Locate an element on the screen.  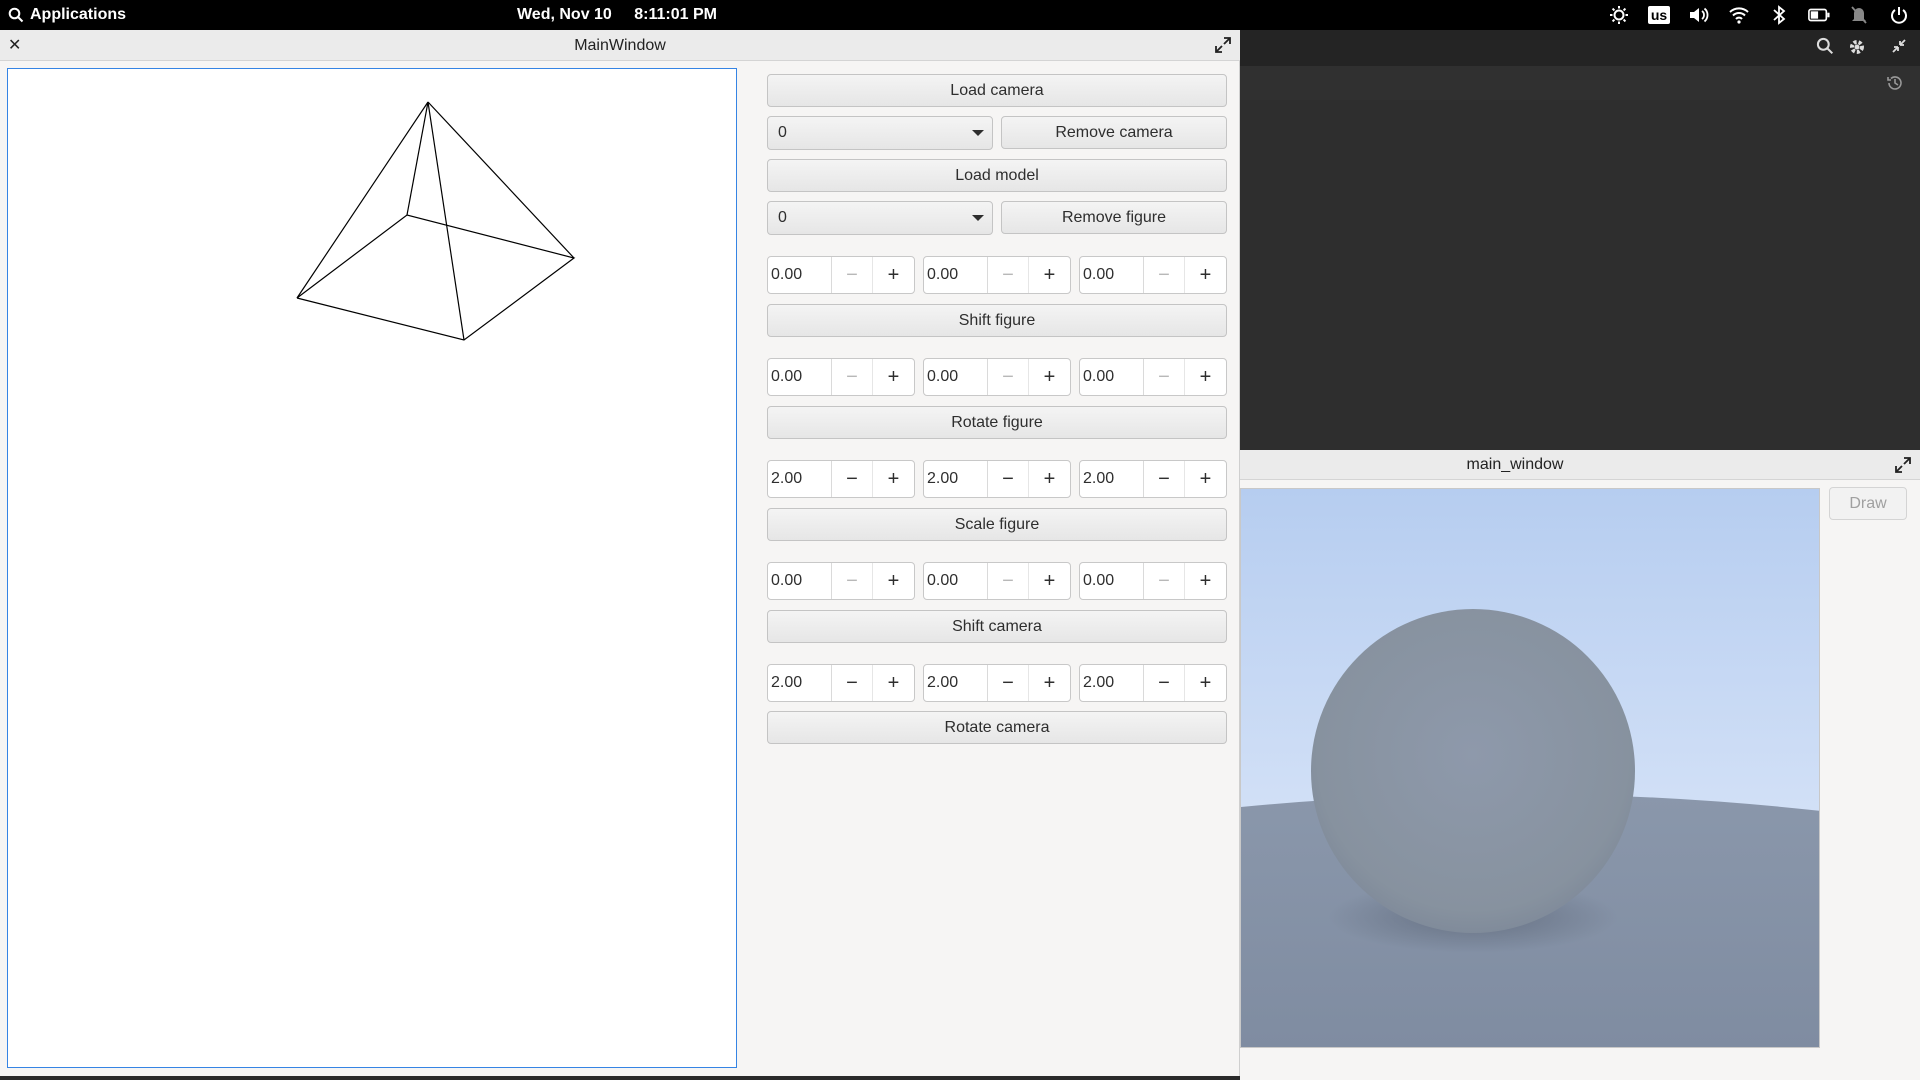
rotate-figure-z-spinbox: 0.00 − + is located at coordinates (1153, 377).